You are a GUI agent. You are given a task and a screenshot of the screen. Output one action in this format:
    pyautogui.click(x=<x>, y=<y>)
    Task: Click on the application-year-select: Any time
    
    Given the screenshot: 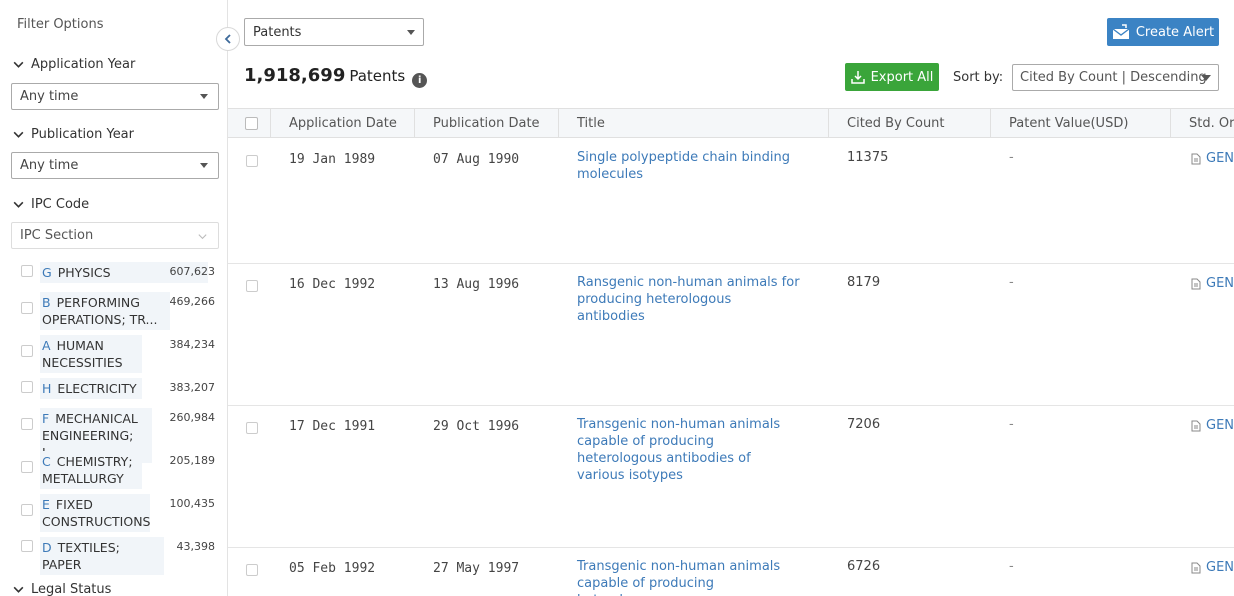 What is the action you would take?
    pyautogui.click(x=115, y=96)
    